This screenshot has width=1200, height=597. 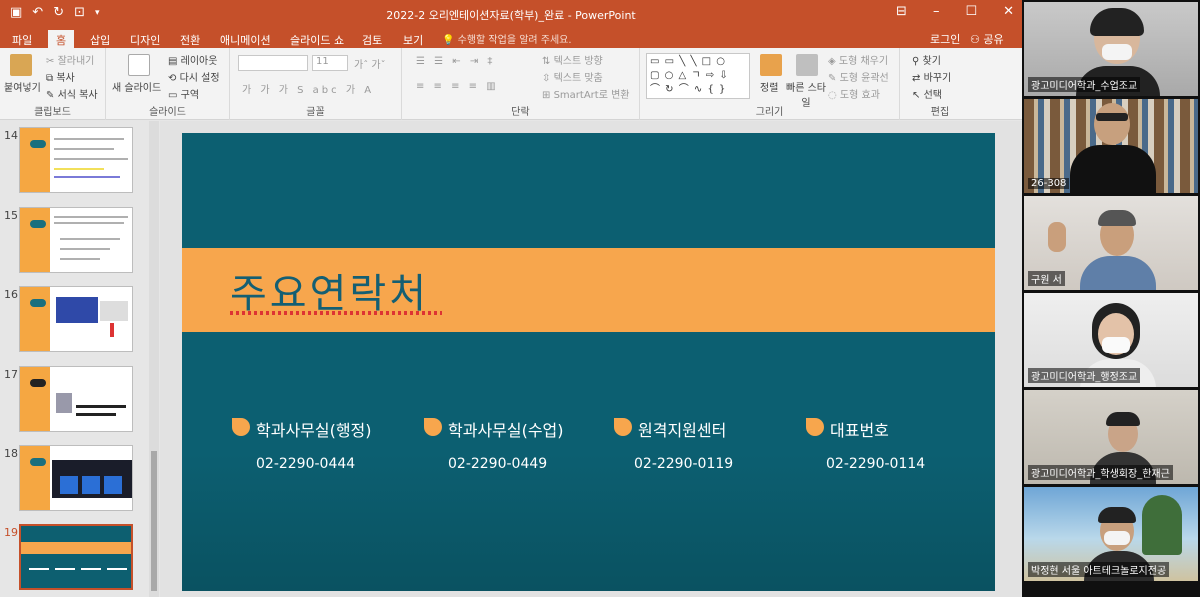 I want to click on contact-phone: 02-2290-0114, so click(x=875, y=464).